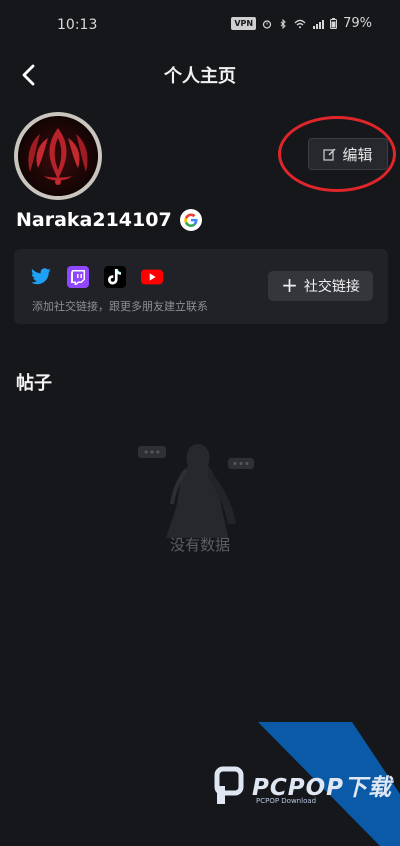 This screenshot has width=400, height=846. What do you see at coordinates (152, 277) in the screenshot?
I see `youtube-icon` at bounding box center [152, 277].